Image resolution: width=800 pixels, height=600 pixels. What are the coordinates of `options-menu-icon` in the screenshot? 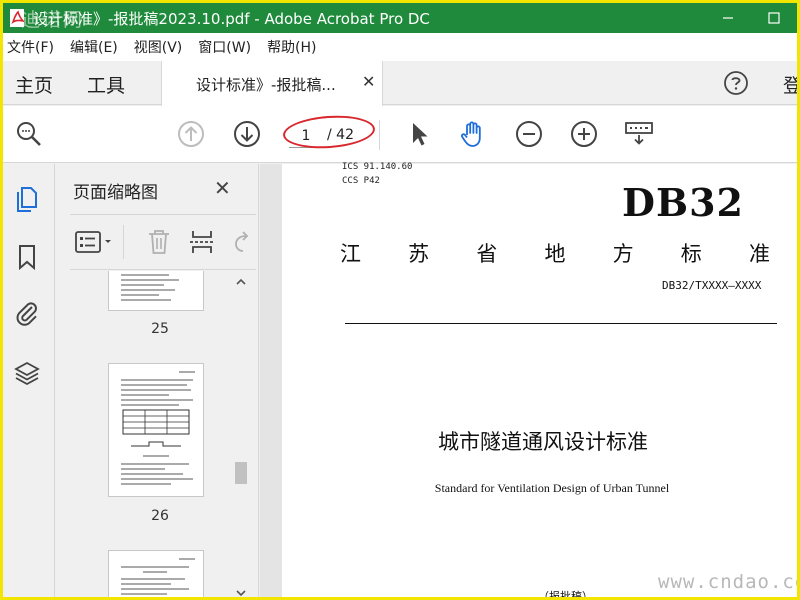 It's located at (93, 242).